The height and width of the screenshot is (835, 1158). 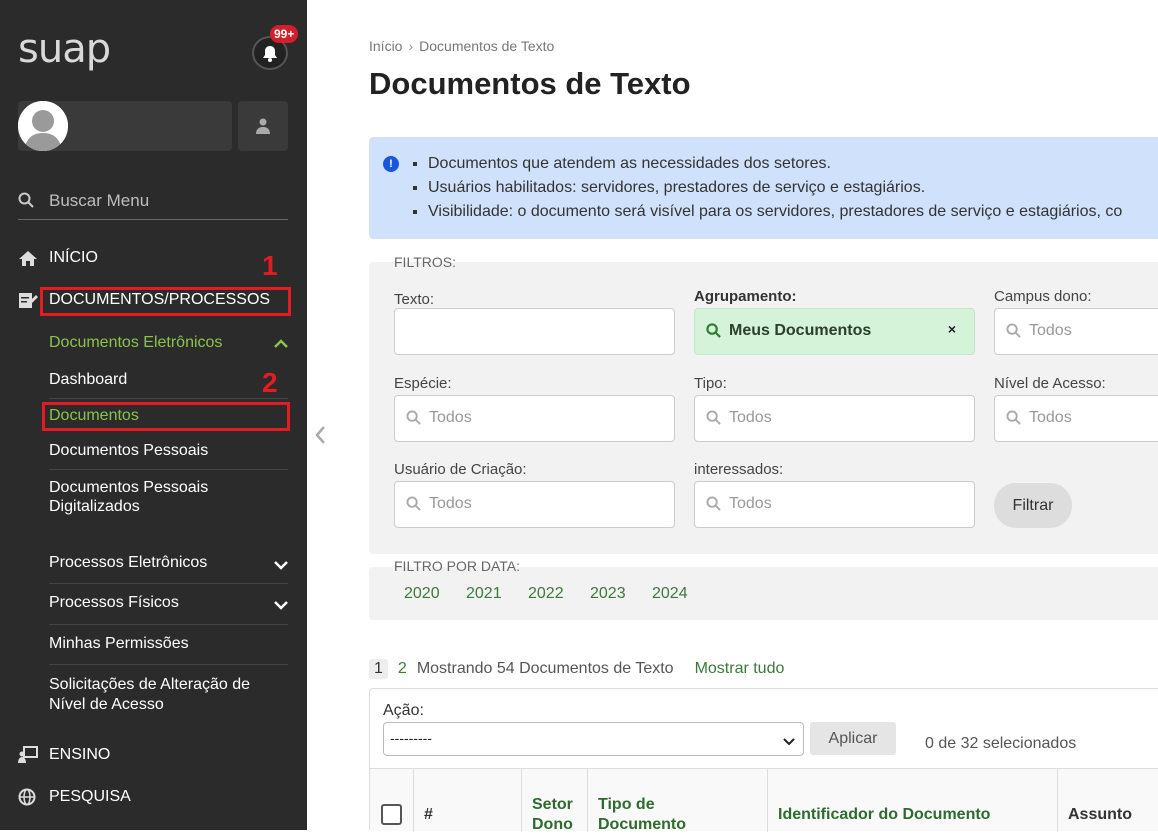 What do you see at coordinates (913, 800) in the screenshot?
I see `col-identificador: Identificador do Documento` at bounding box center [913, 800].